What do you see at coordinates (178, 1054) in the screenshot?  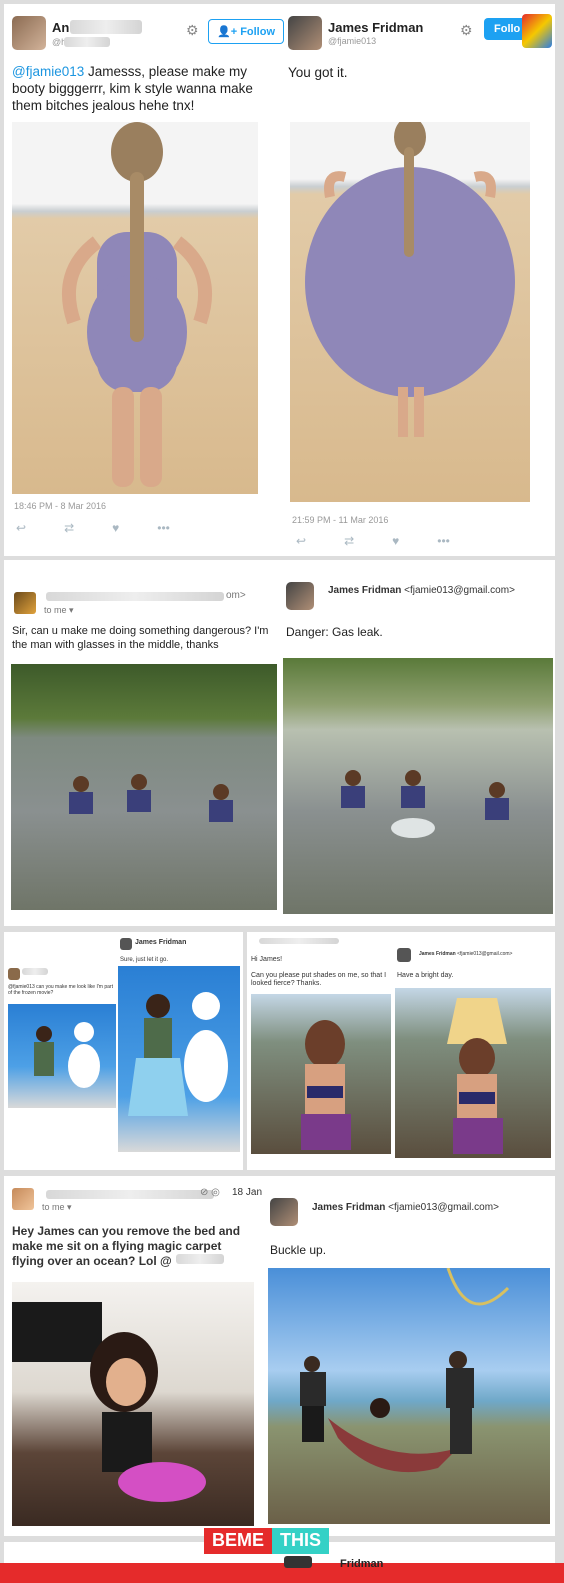 I see `frozen-elsa-illustration` at bounding box center [178, 1054].